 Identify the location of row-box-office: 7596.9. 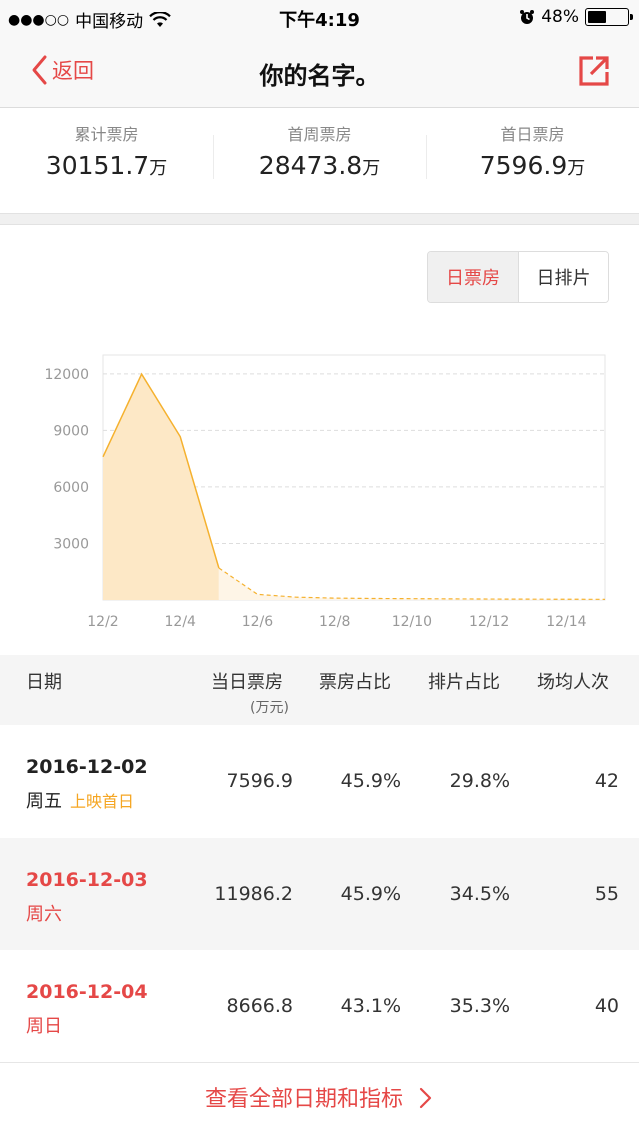
(259, 781).